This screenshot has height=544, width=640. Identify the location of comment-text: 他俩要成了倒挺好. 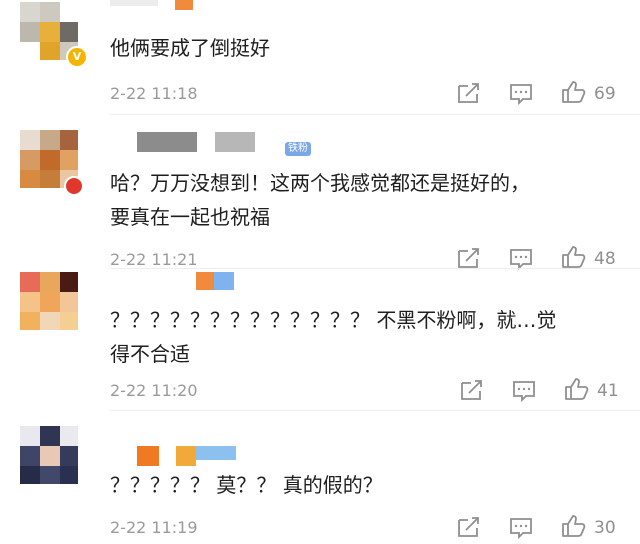
(190, 48).